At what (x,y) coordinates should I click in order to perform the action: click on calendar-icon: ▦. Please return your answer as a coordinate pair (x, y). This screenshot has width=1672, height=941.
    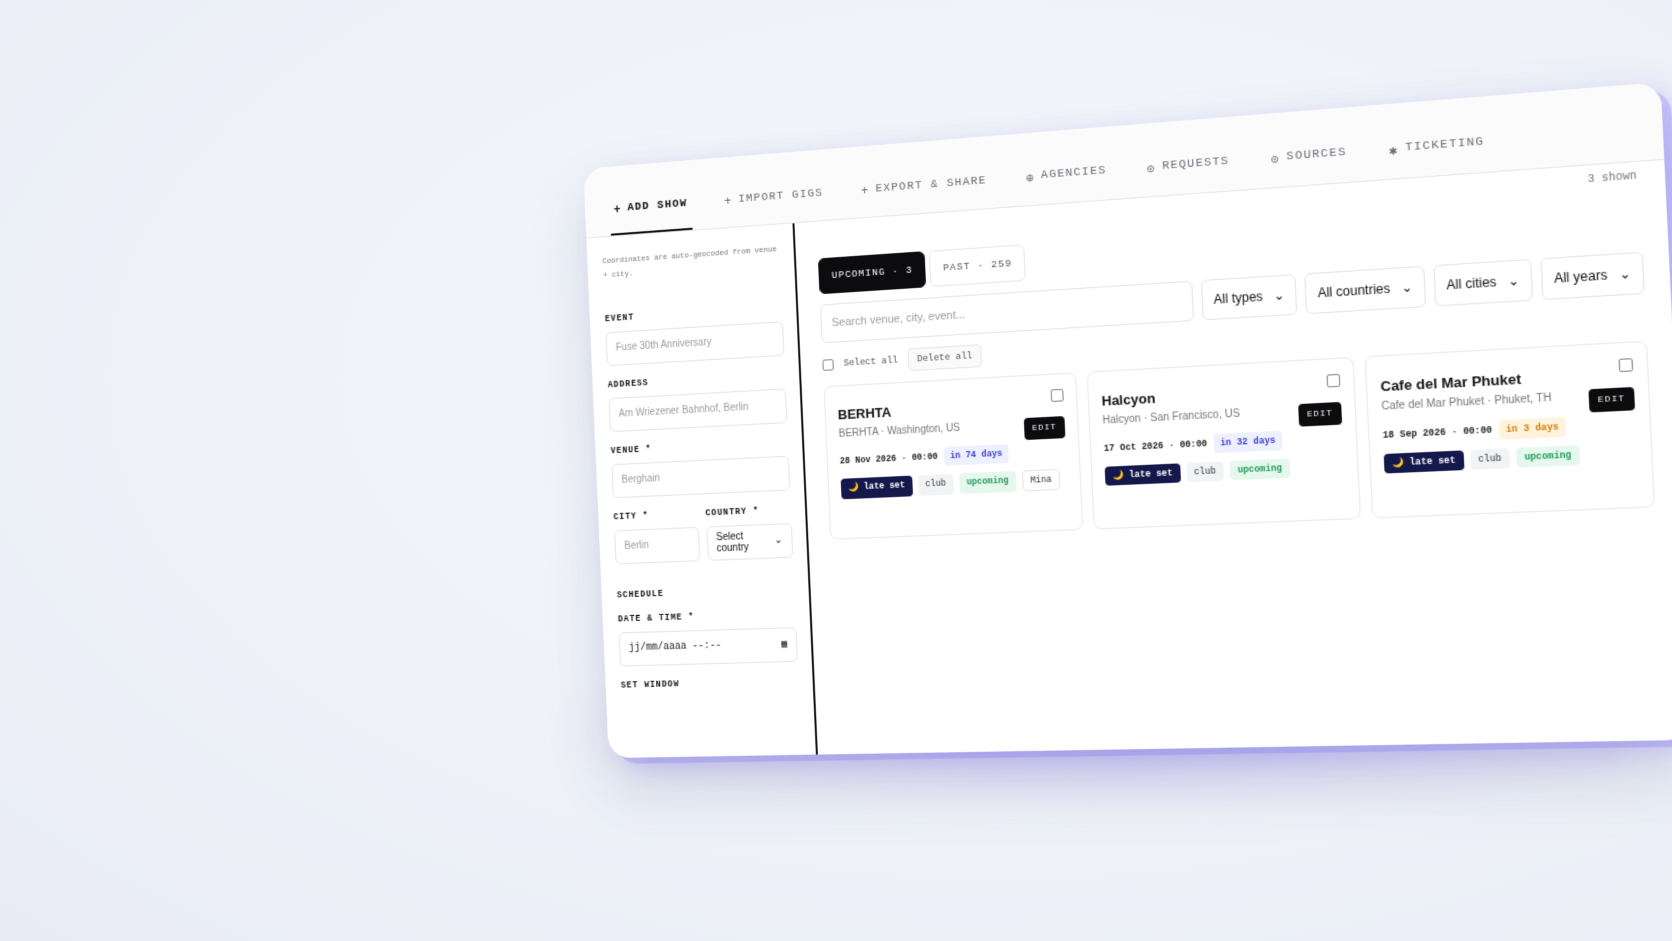
    Looking at the image, I should click on (784, 645).